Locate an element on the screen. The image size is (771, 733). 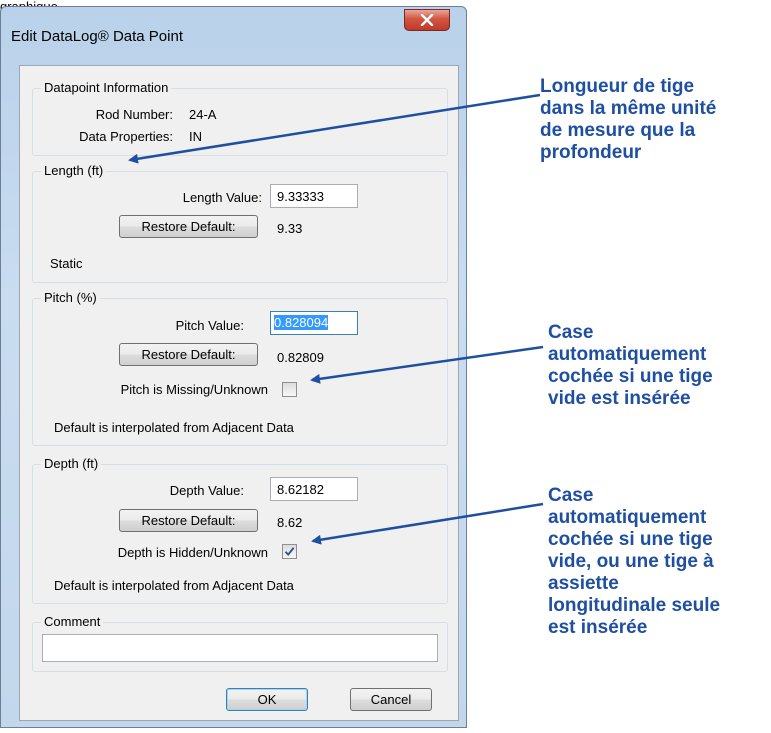
length-annotation-arrow is located at coordinates (334, 128).